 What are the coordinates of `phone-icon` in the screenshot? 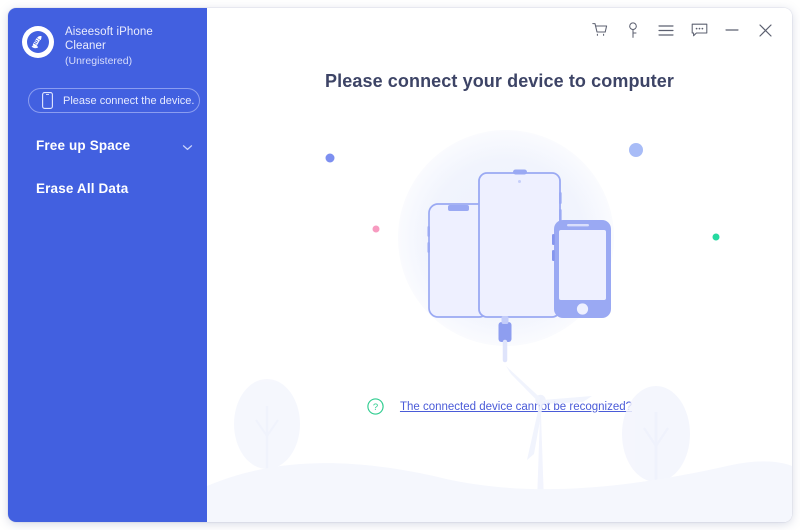 It's located at (47, 100).